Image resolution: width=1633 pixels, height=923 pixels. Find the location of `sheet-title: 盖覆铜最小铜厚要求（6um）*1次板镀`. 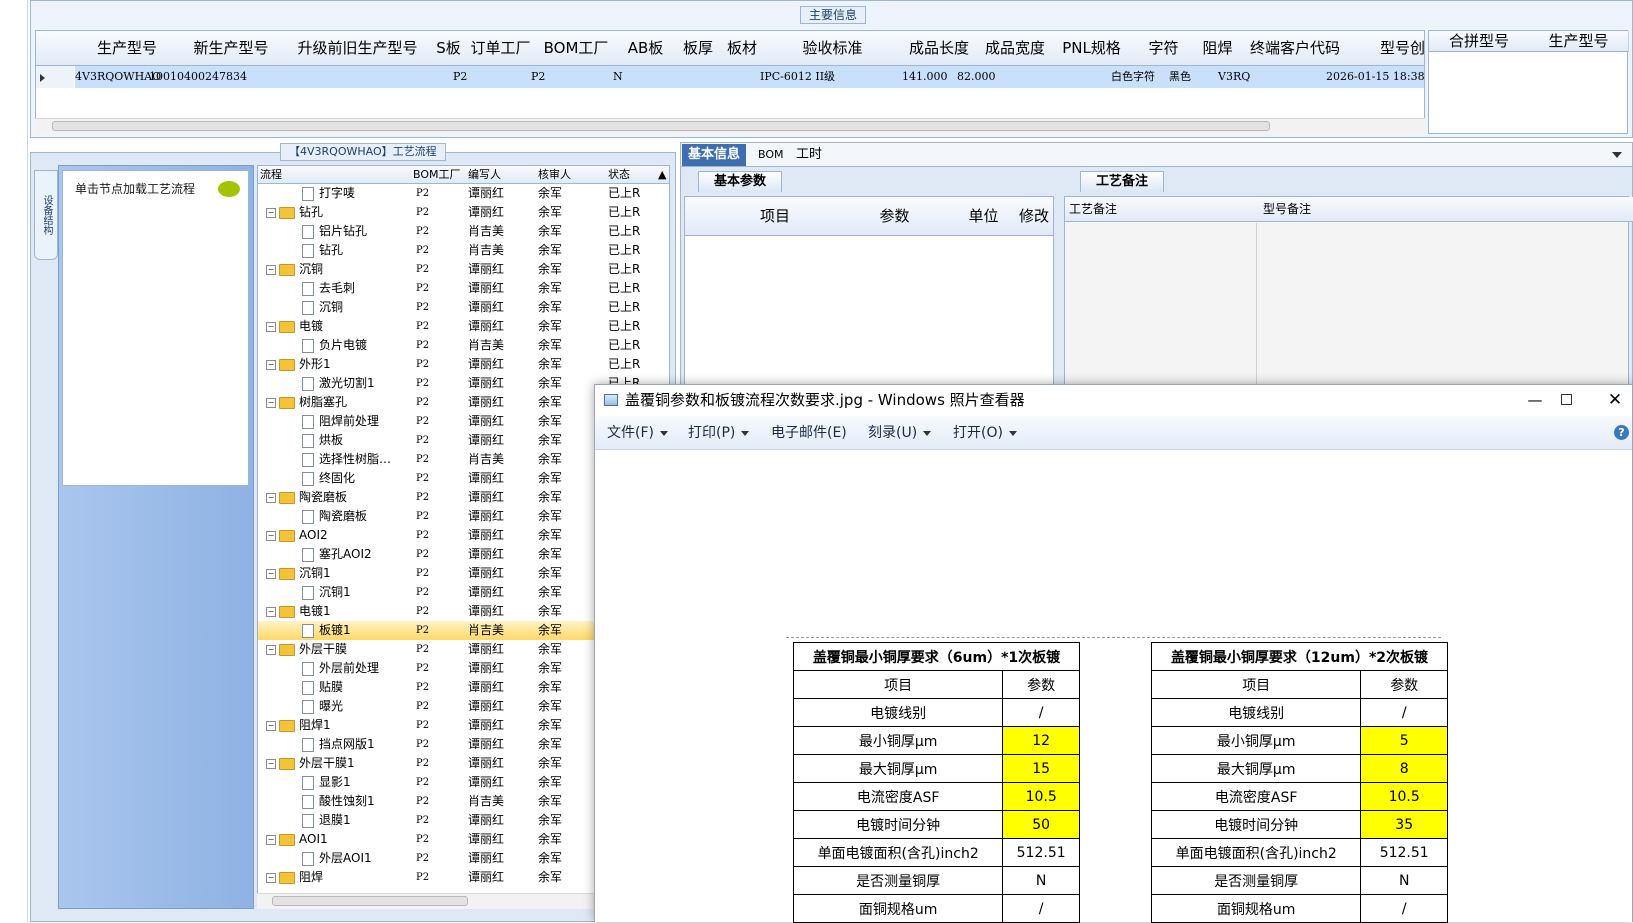

sheet-title: 盖覆铜最小铜厚要求（6um）*1次板镀 is located at coordinates (936, 656).